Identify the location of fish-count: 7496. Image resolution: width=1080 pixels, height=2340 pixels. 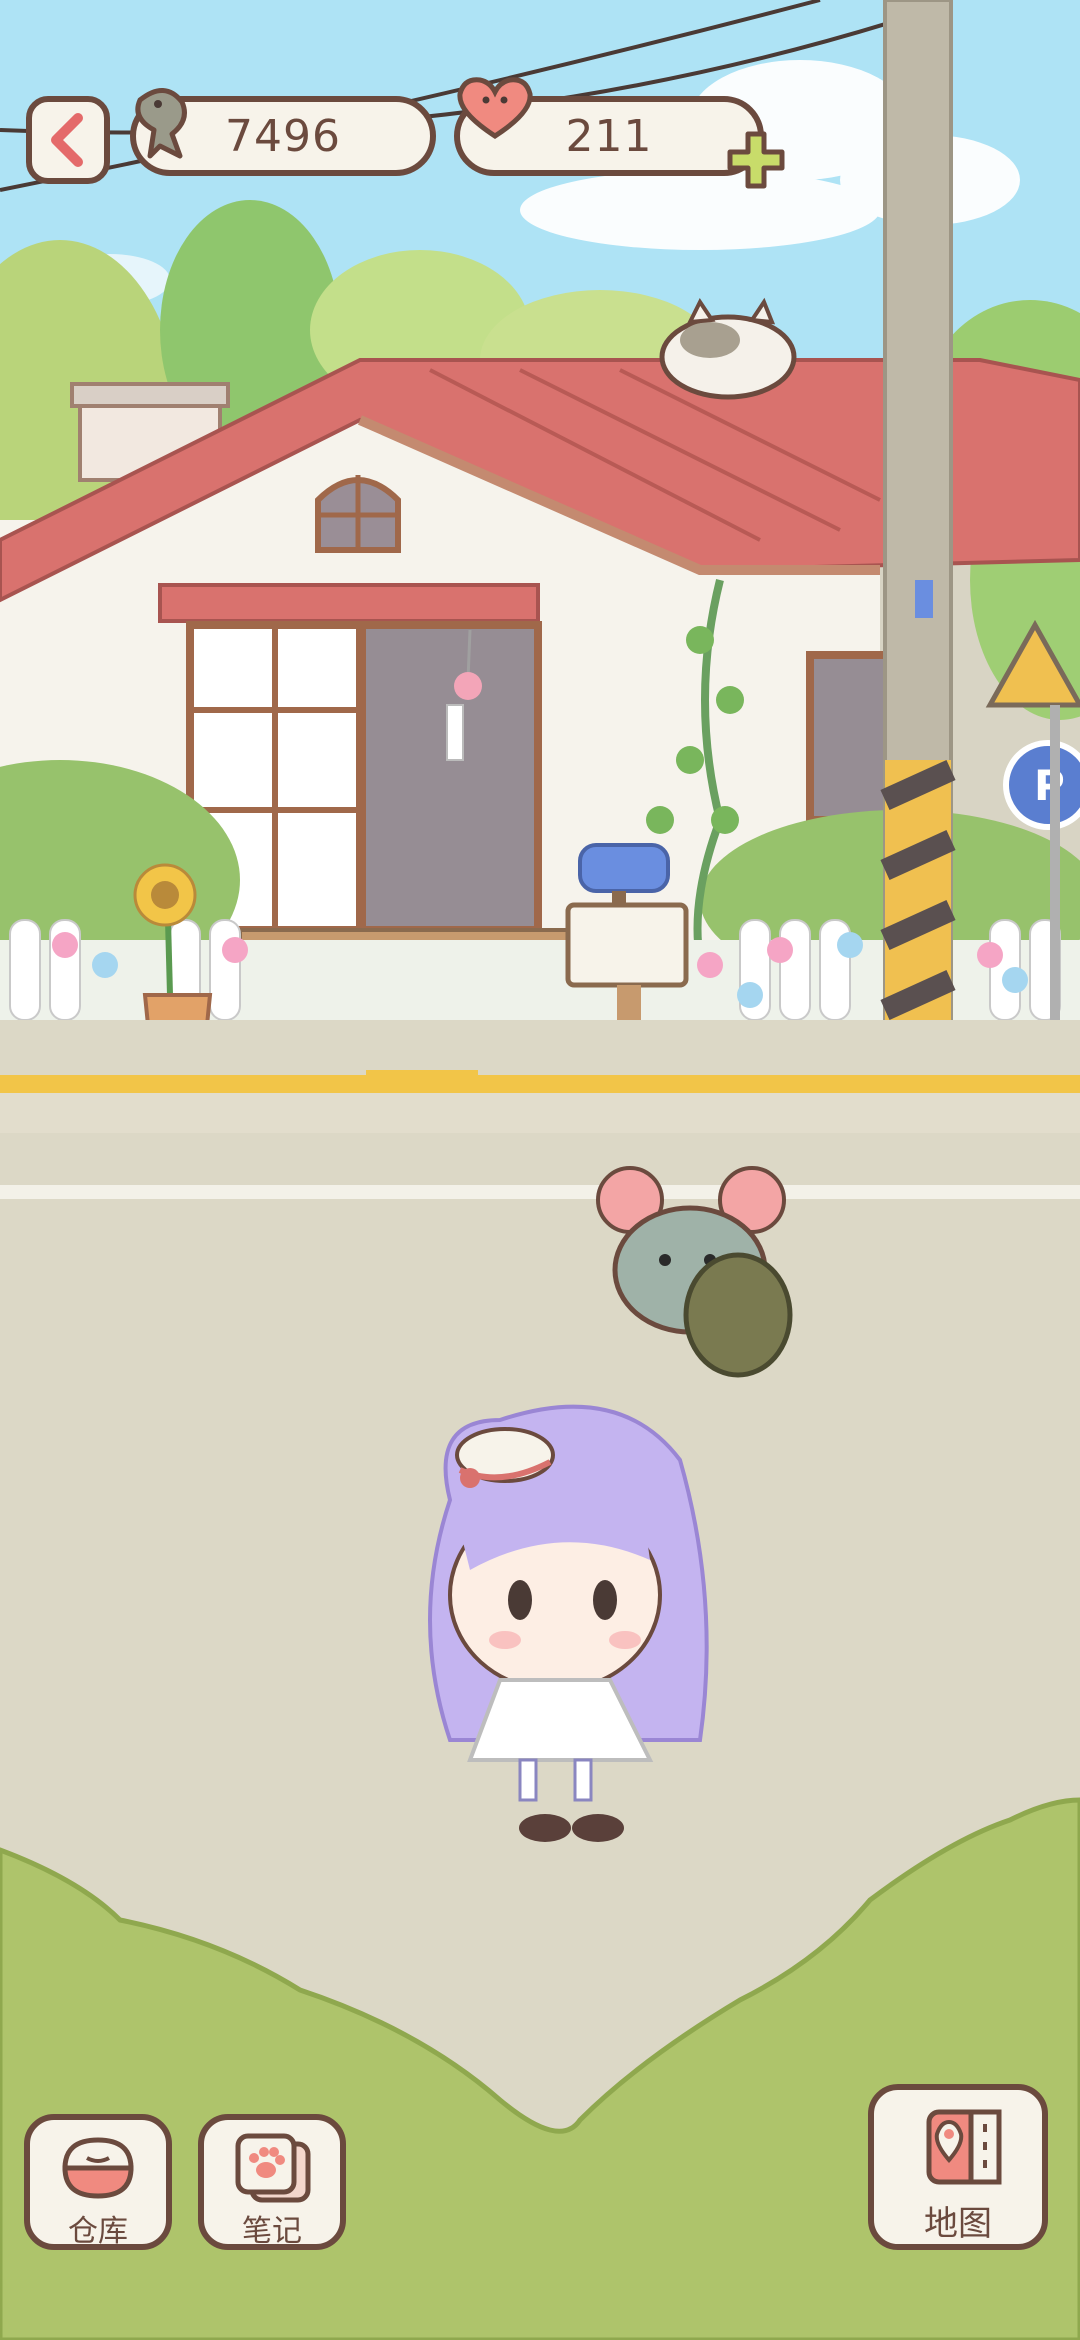
(283, 136).